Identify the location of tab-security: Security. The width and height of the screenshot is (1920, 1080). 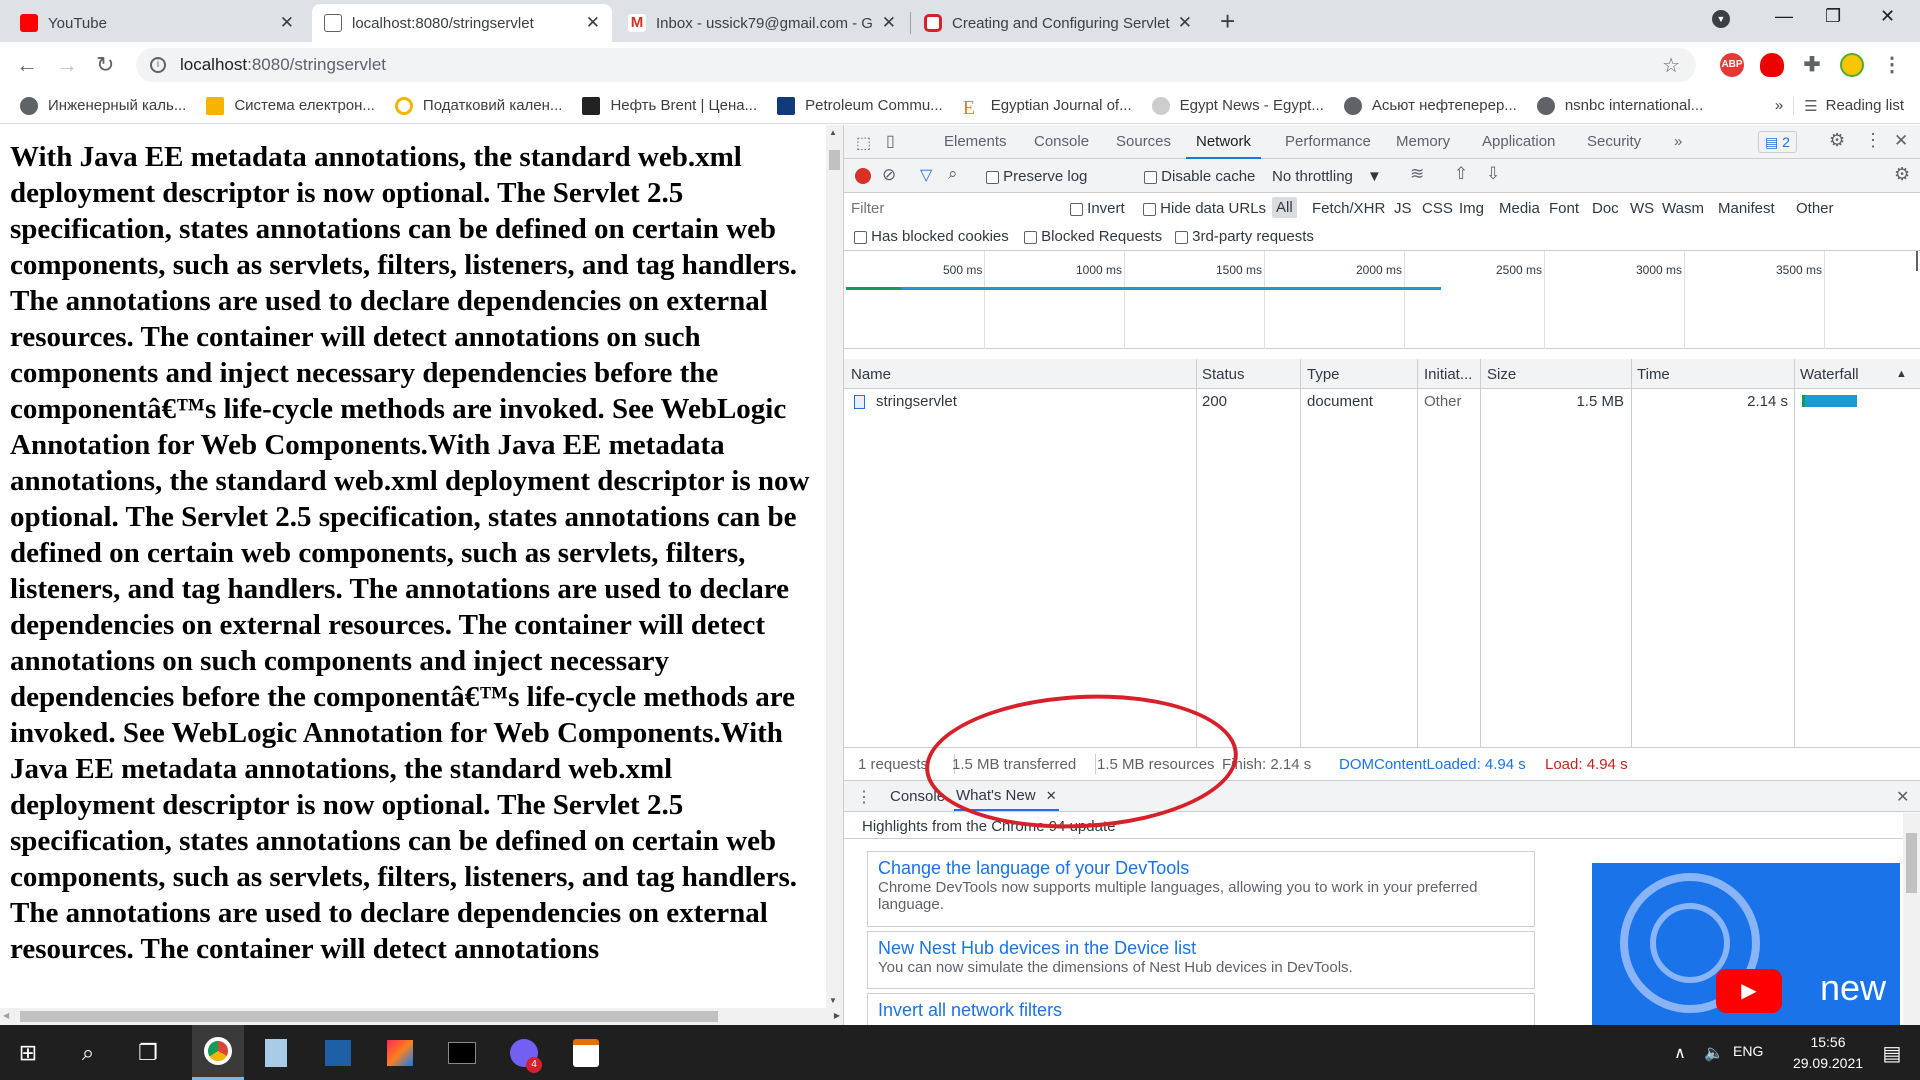
(1614, 142).